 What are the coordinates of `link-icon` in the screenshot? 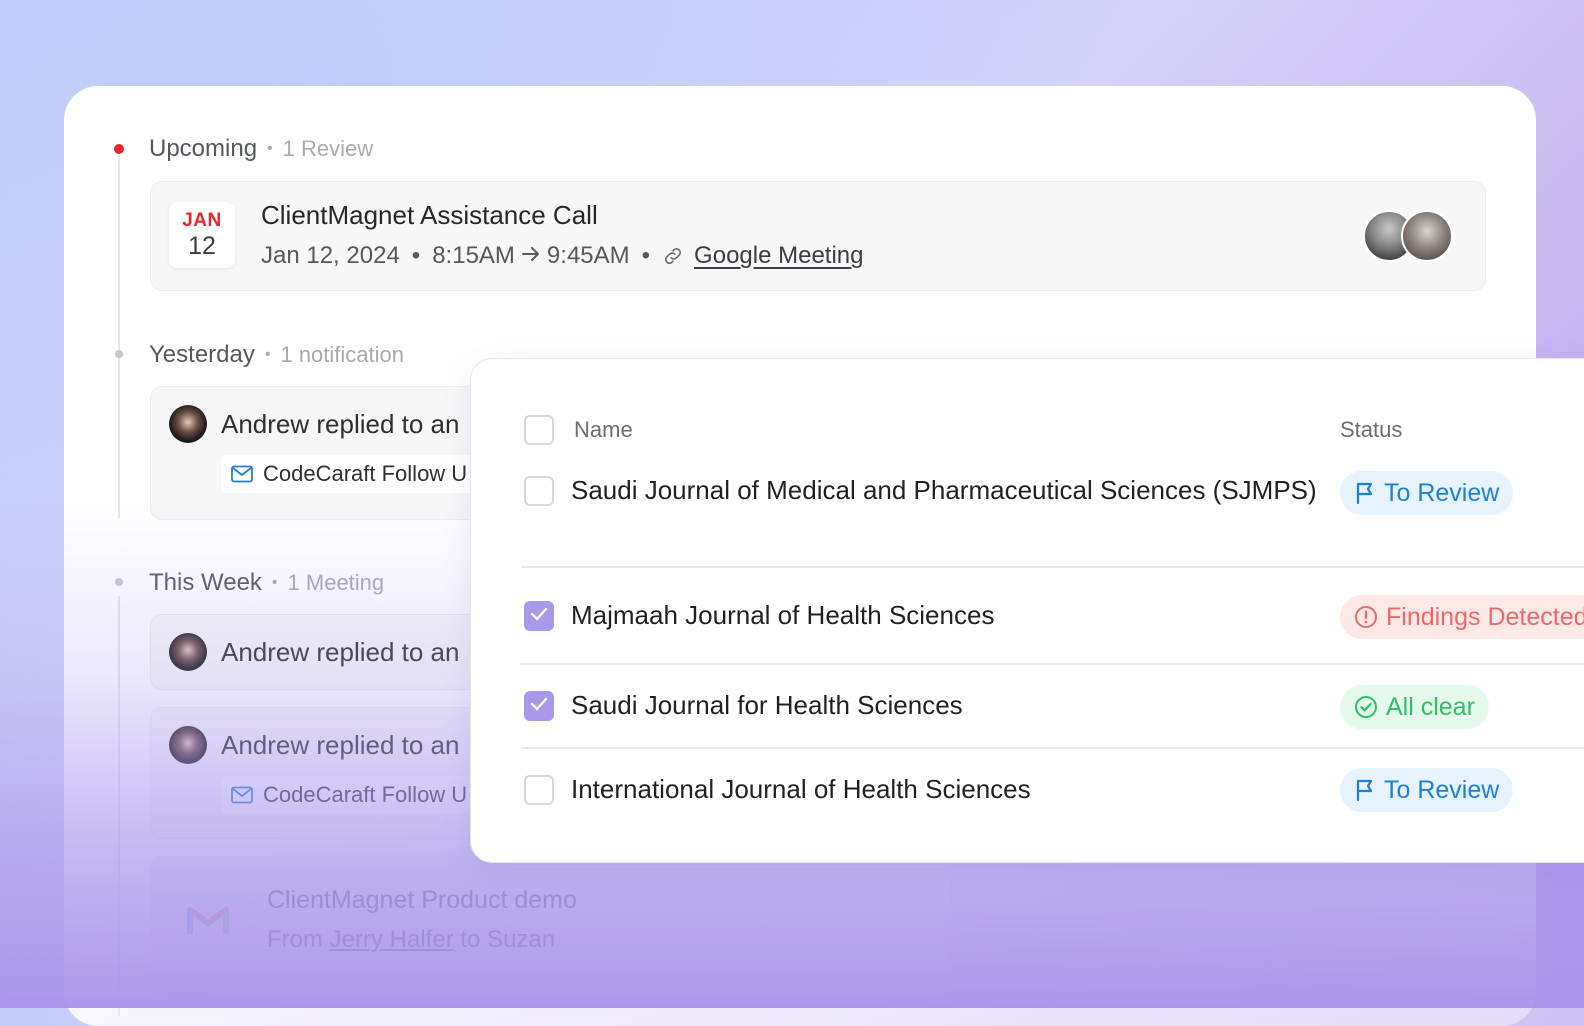 It's located at (673, 256).